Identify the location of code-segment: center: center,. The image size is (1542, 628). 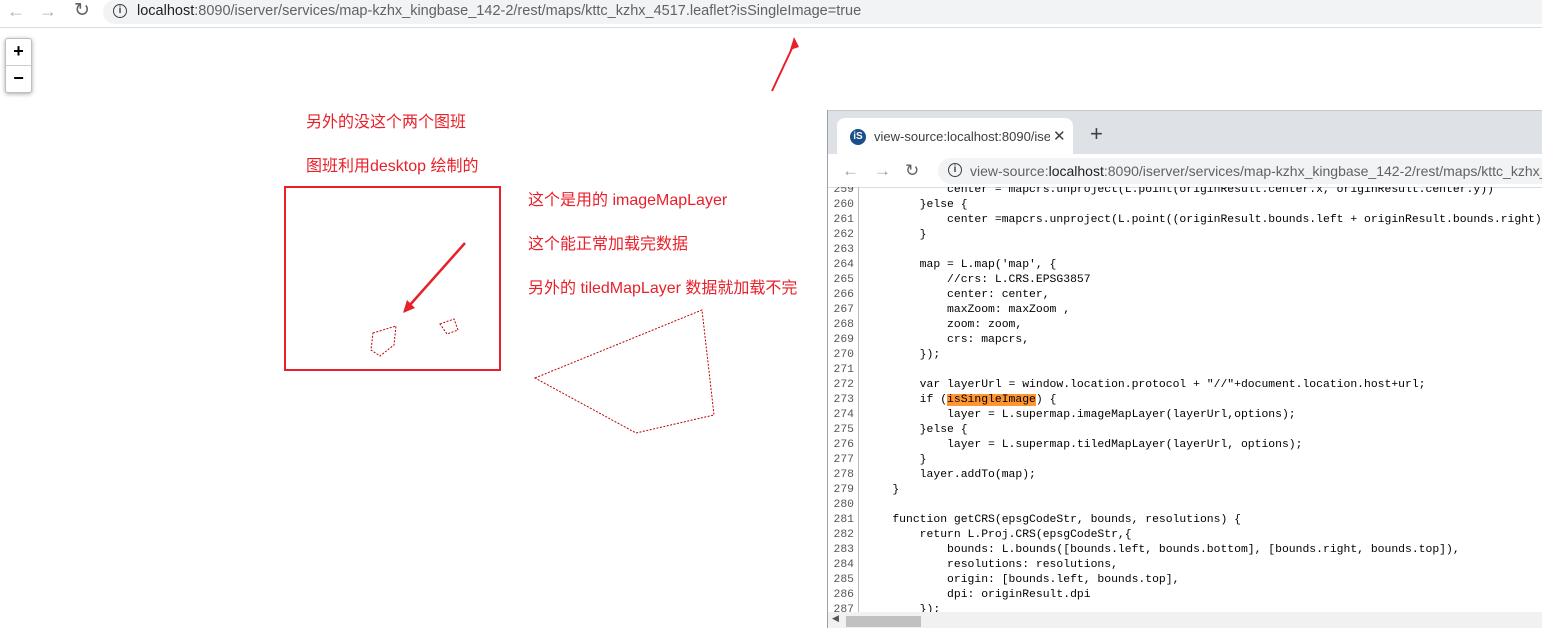
(957, 295).